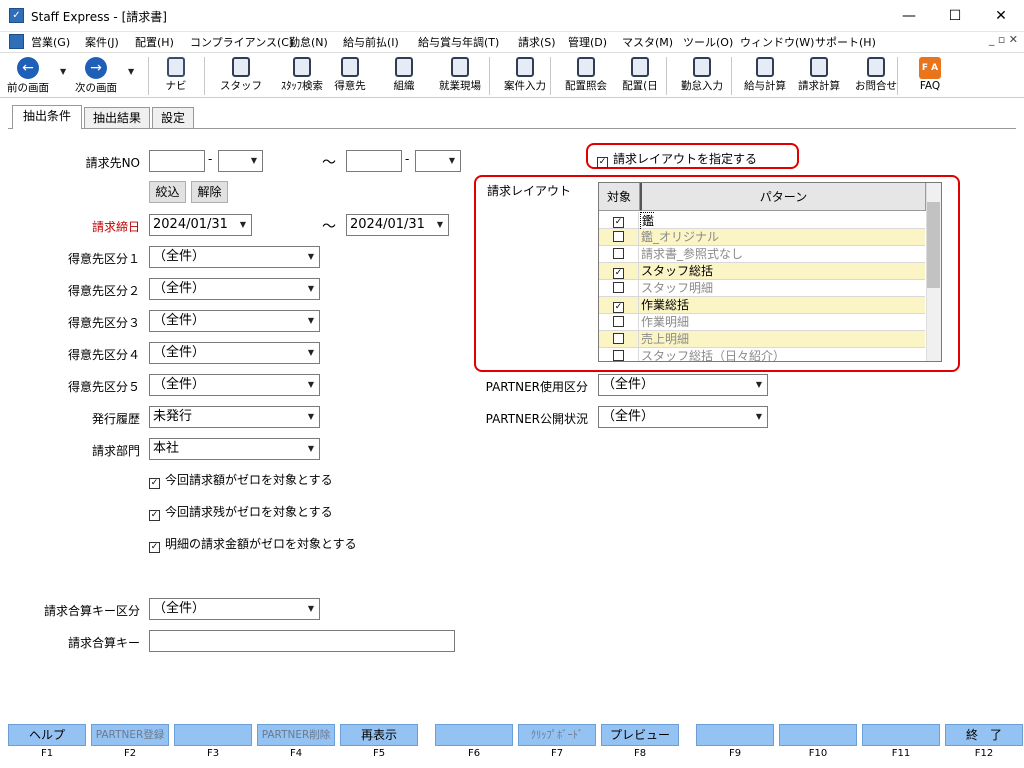  I want to click on menu-item: 管理(D), so click(587, 42).